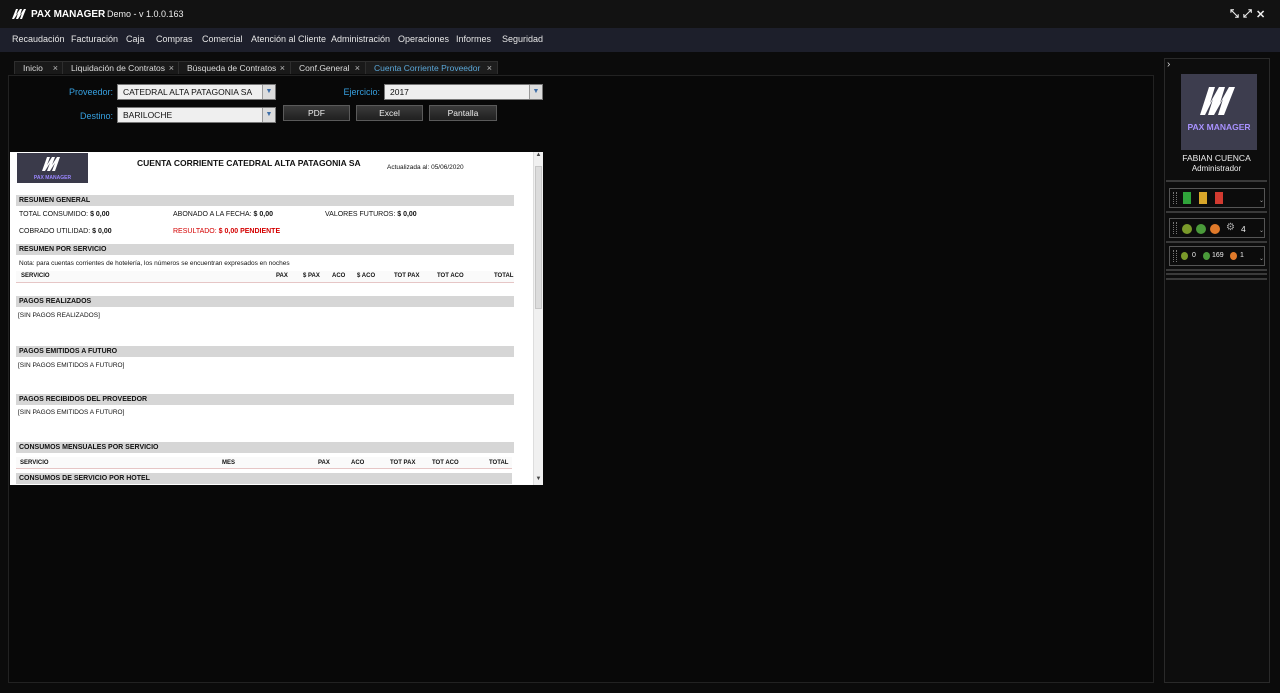  What do you see at coordinates (174, 39) in the screenshot?
I see `menu-compras: Compras` at bounding box center [174, 39].